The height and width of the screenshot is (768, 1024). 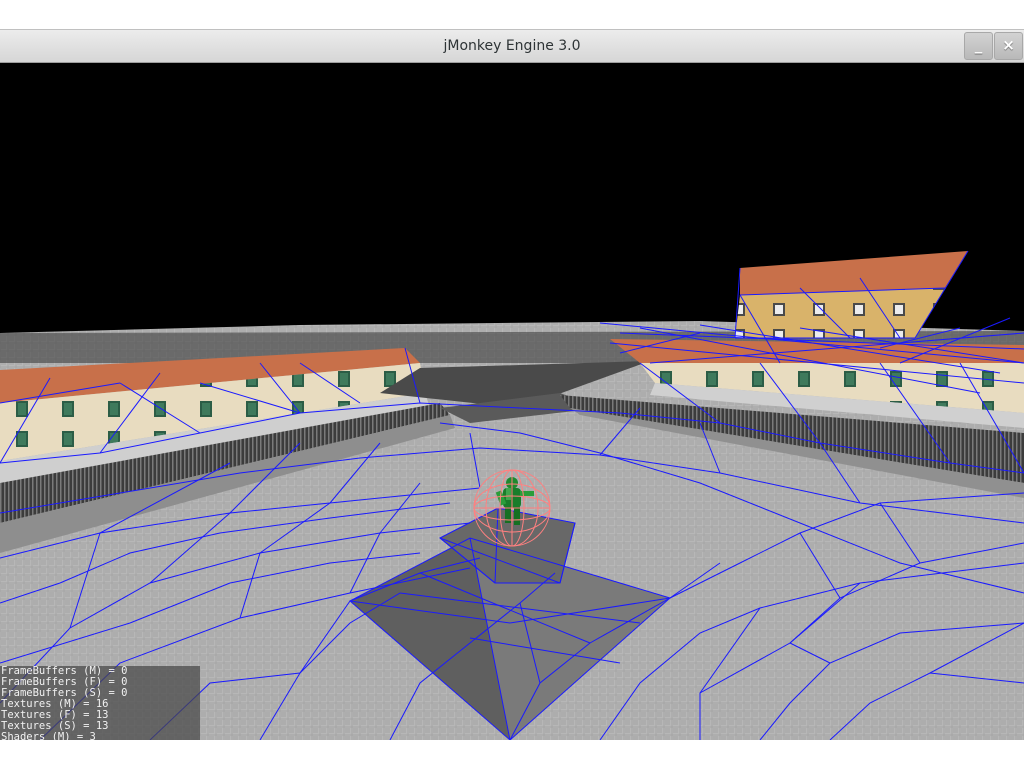 I want to click on minimize-button: _, so click(x=978, y=46).